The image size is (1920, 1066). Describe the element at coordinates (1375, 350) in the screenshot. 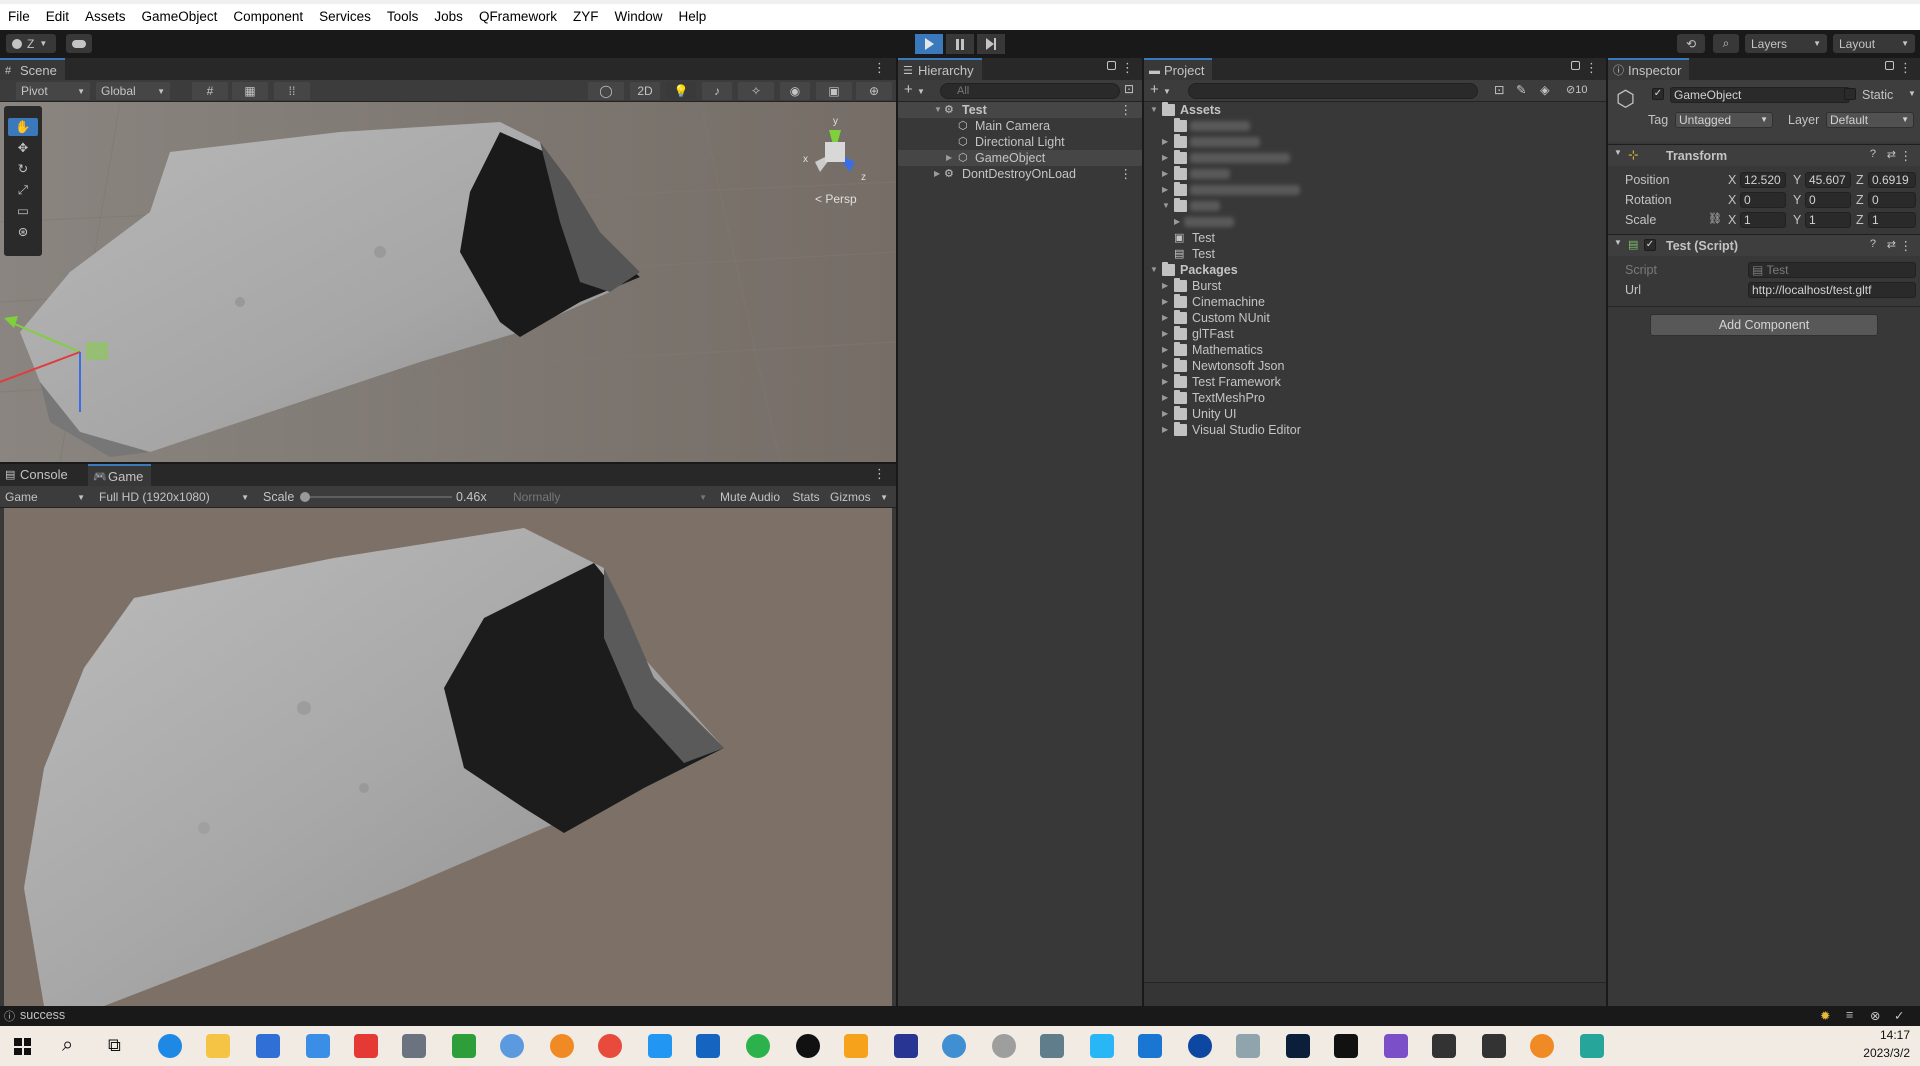

I see `package-item: ▶ Mathematics` at that location.